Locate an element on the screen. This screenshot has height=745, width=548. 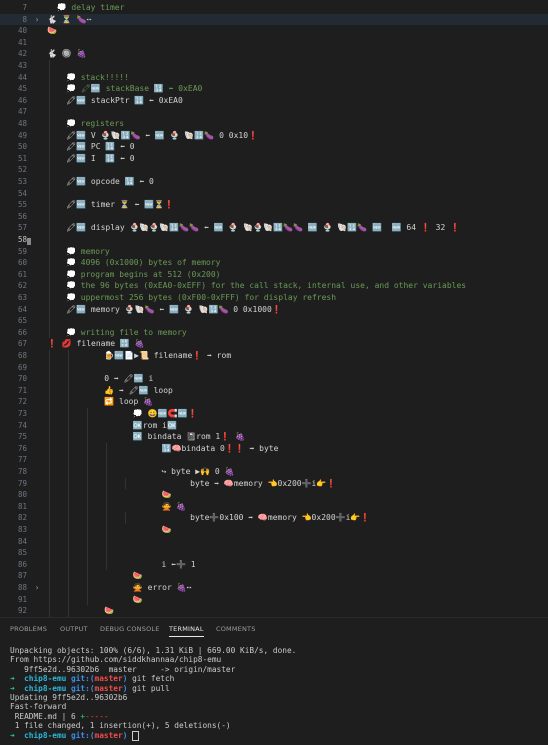
code-line: 73 💭 😀🆕🧲🆕❗ is located at coordinates (274, 414).